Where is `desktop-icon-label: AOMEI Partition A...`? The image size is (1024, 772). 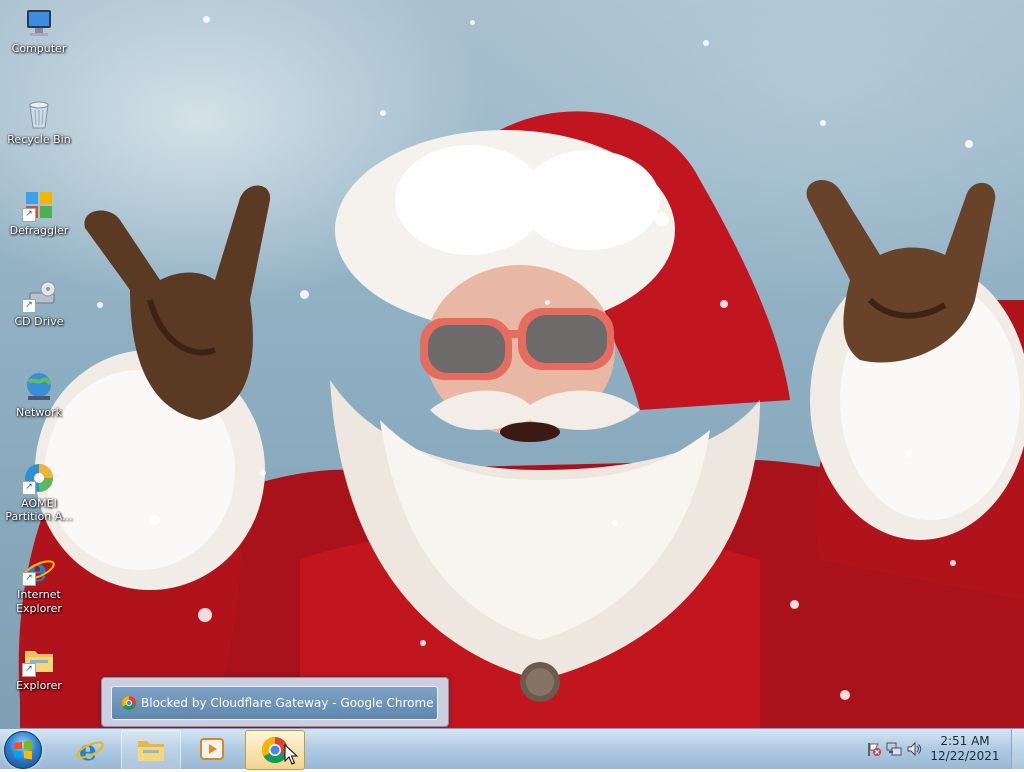 desktop-icon-label: AOMEI Partition A... is located at coordinates (39, 510).